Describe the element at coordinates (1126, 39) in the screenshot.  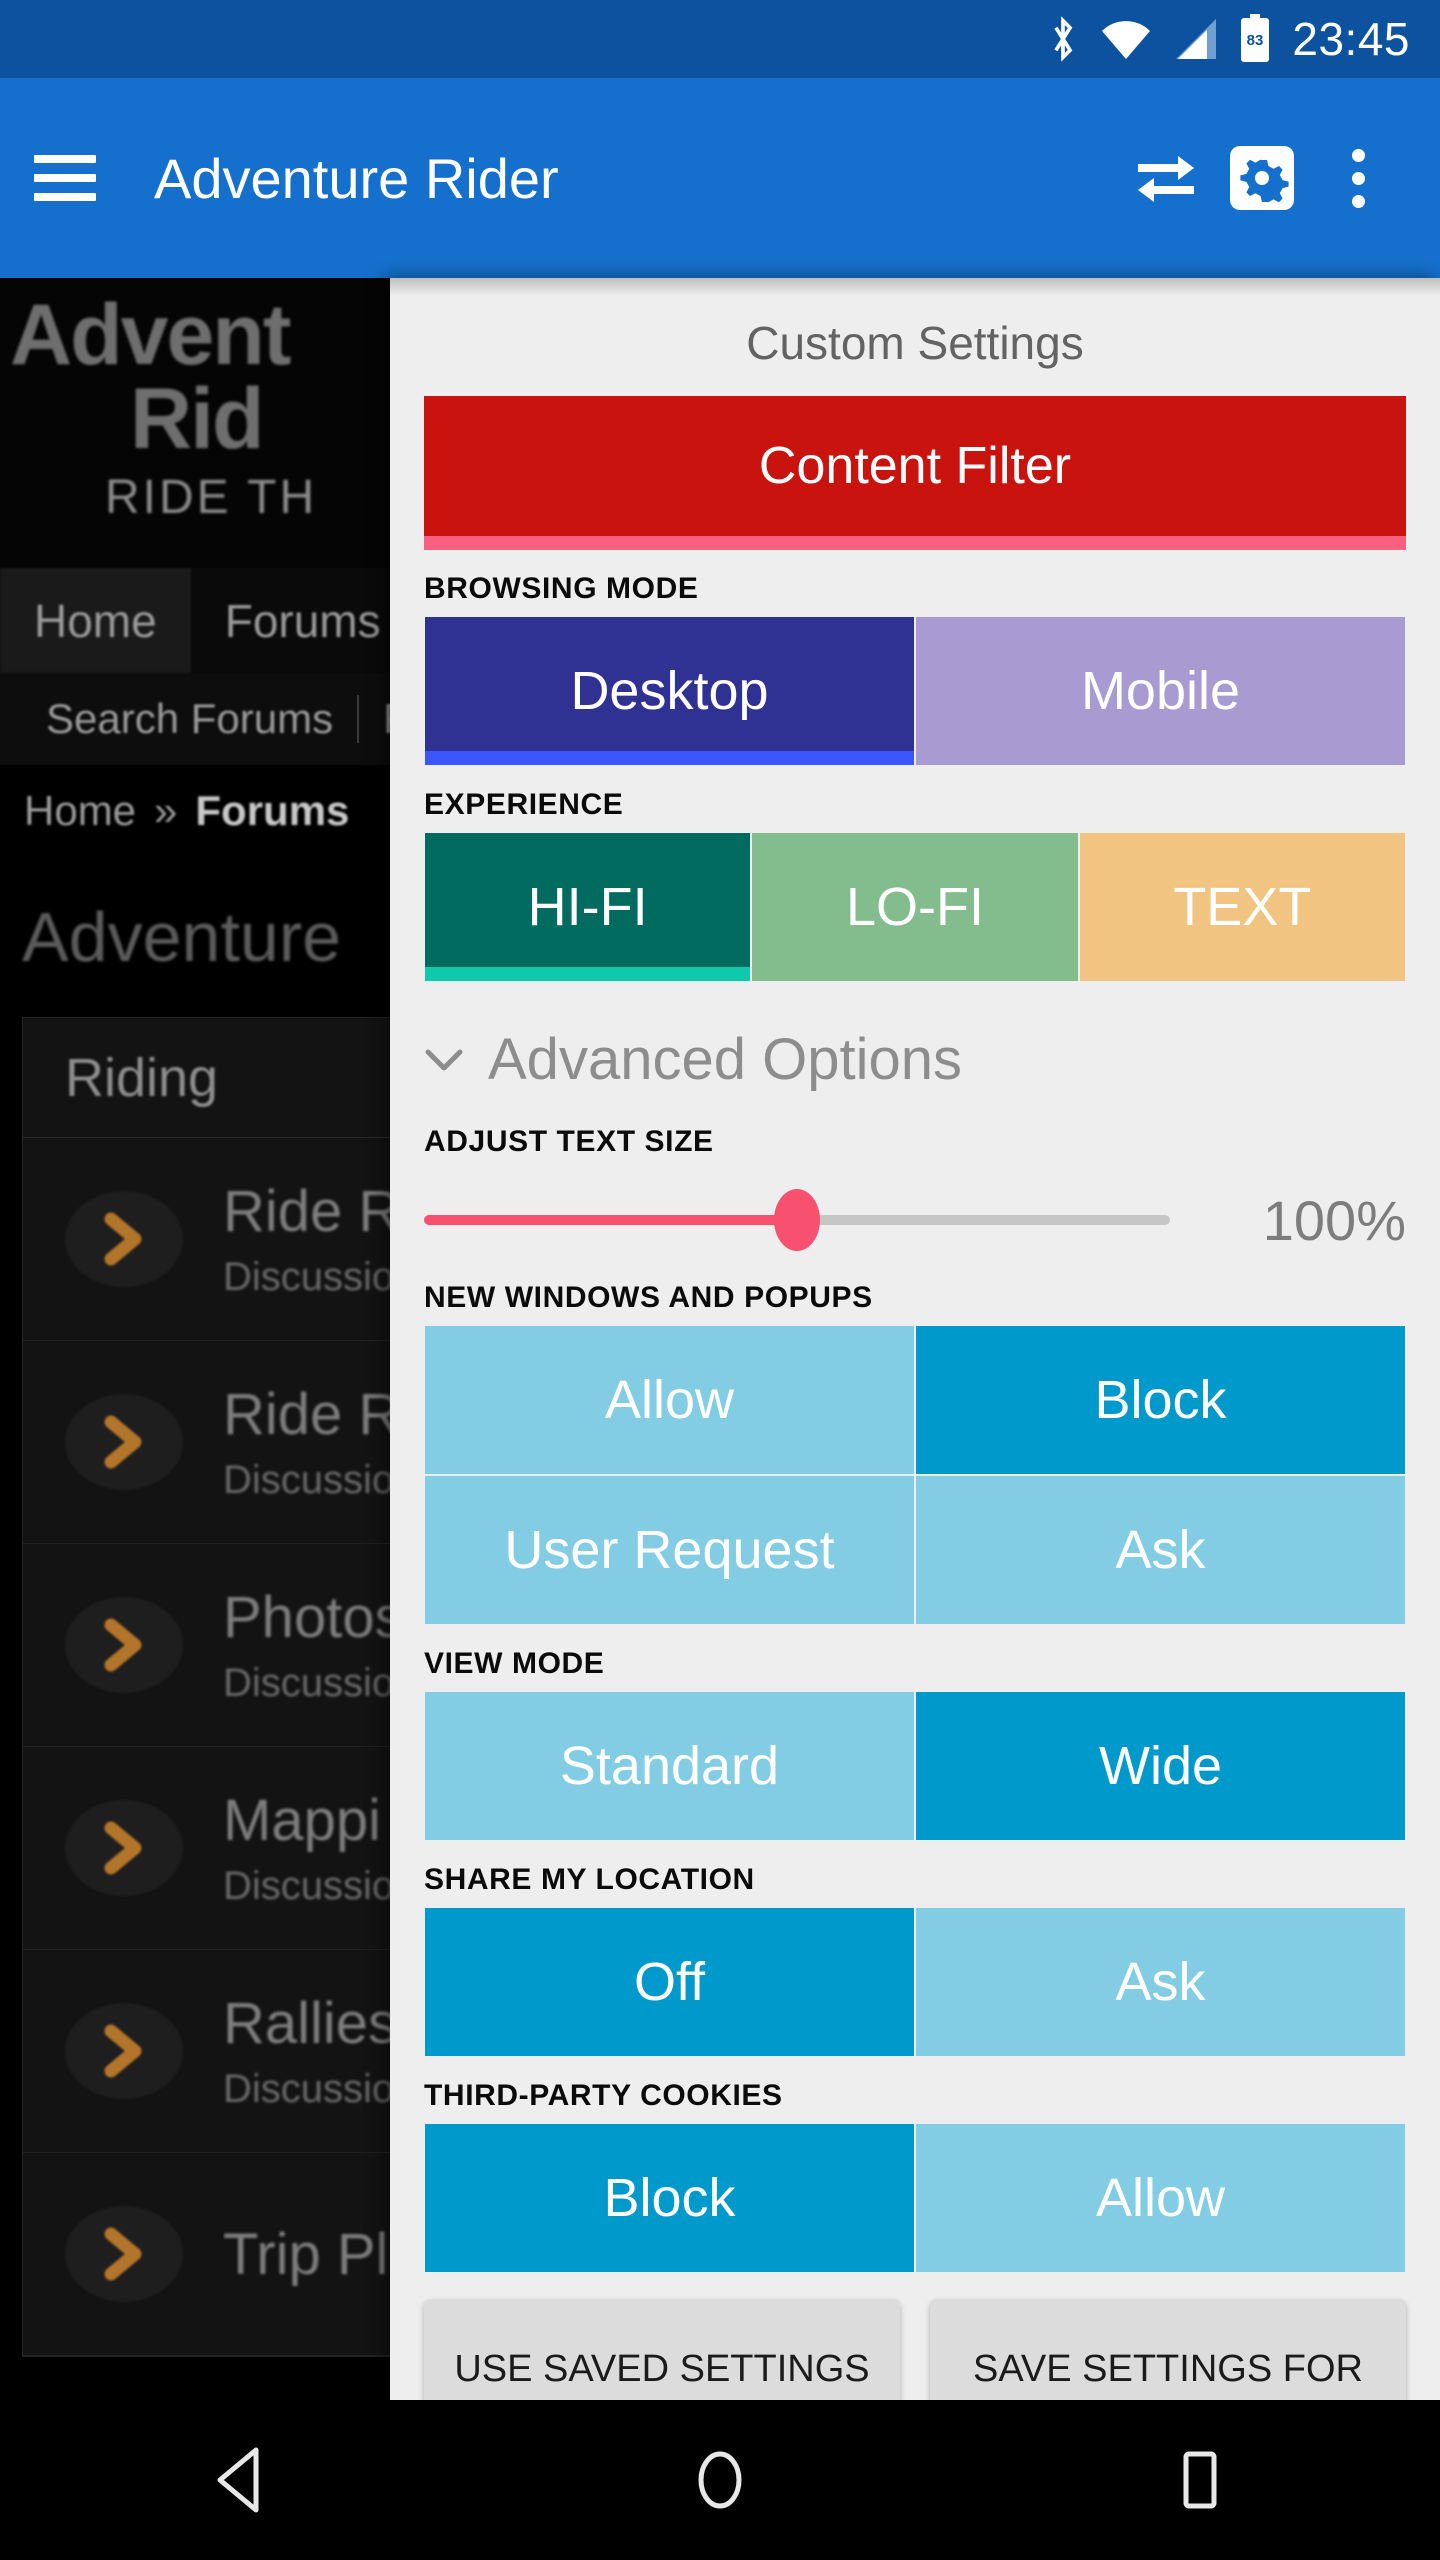
I see `wifi-icon` at that location.